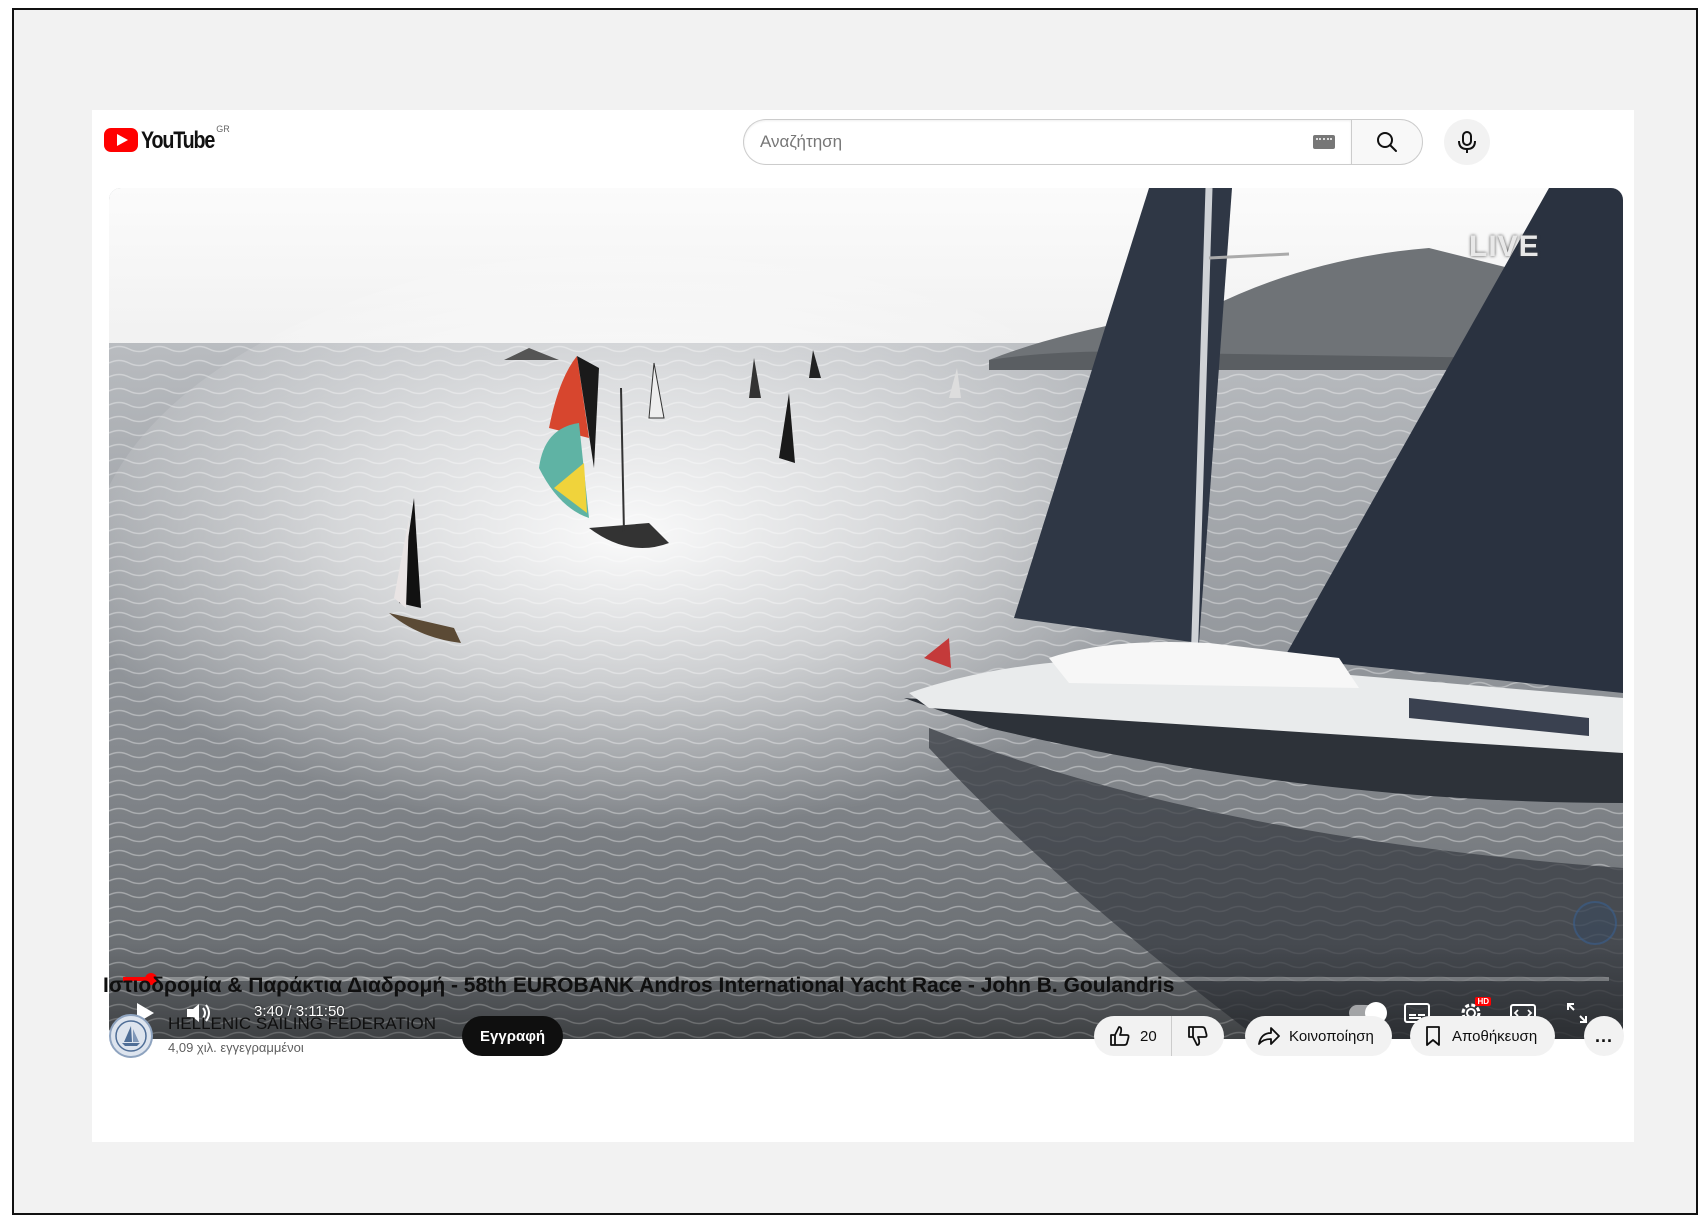 The width and height of the screenshot is (1698, 1215). What do you see at coordinates (1483, 1001) in the screenshot?
I see `hd-badge: HD` at bounding box center [1483, 1001].